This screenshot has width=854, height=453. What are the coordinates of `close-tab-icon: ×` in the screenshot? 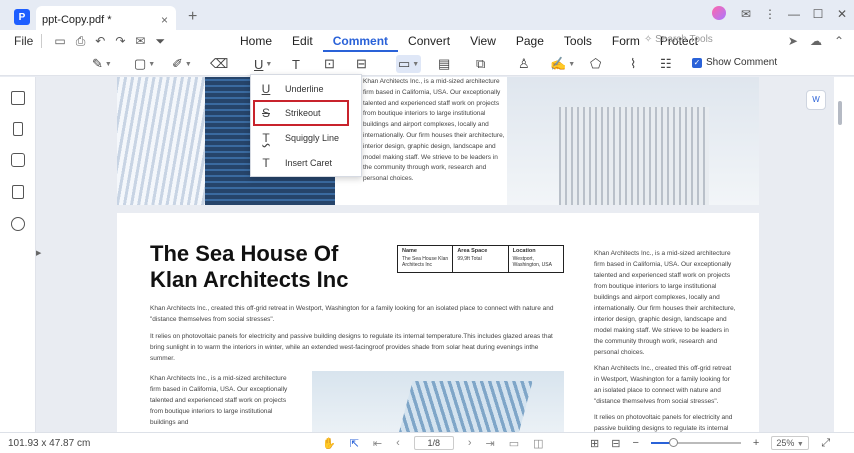 It's located at (164, 20).